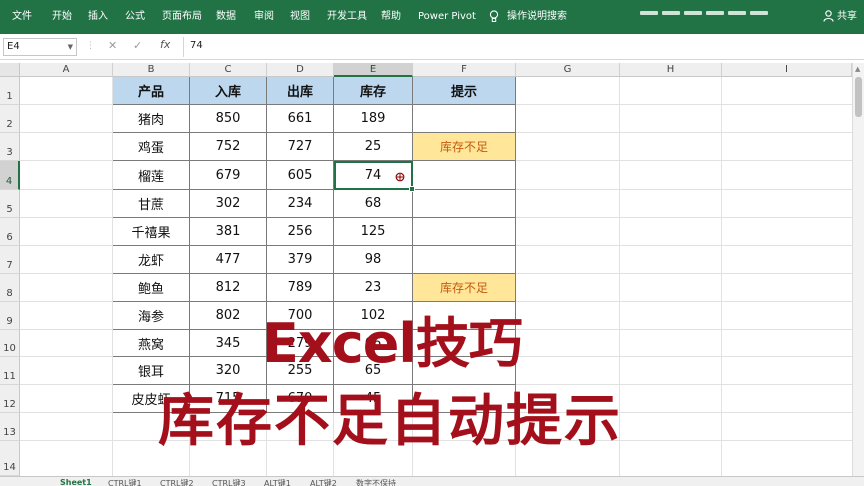 This screenshot has height=486, width=864. Describe the element at coordinates (151, 147) in the screenshot. I see `table-cell: 鸡蛋` at that location.